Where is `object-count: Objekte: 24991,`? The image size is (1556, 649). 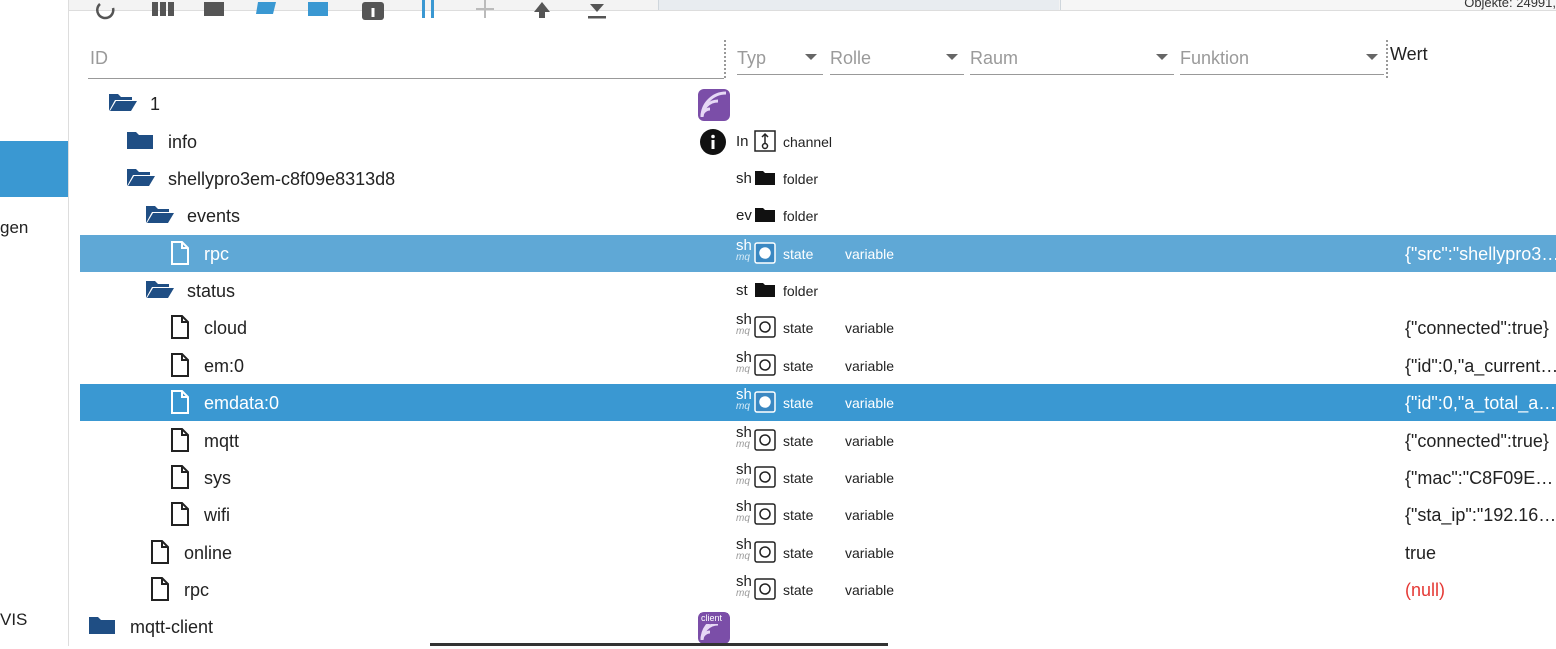
object-count: Objekte: 24991, is located at coordinates (1510, 5).